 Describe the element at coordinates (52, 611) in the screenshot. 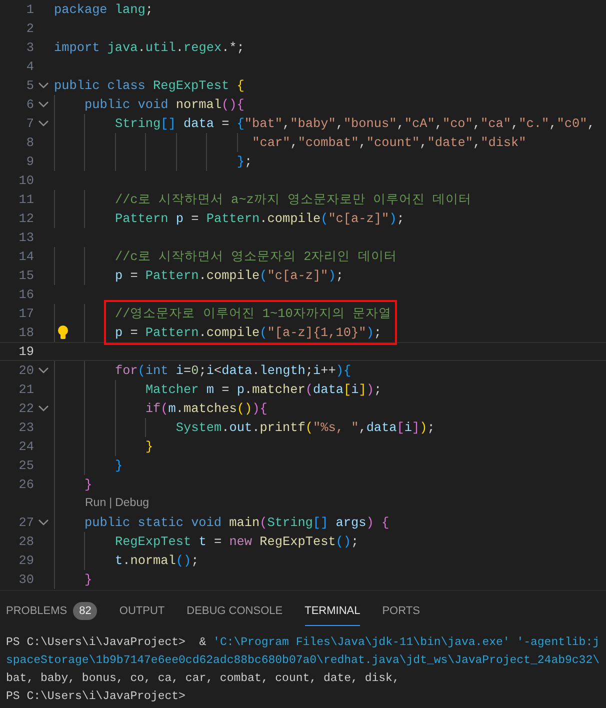

I see `panel-tab: PROBLEMS 82` at that location.